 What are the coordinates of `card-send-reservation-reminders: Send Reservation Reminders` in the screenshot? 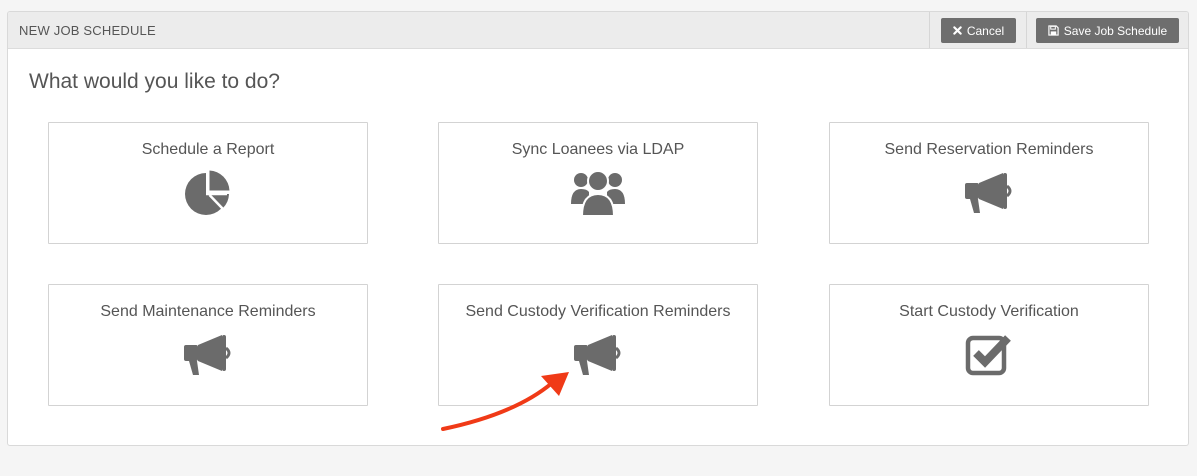 It's located at (989, 183).